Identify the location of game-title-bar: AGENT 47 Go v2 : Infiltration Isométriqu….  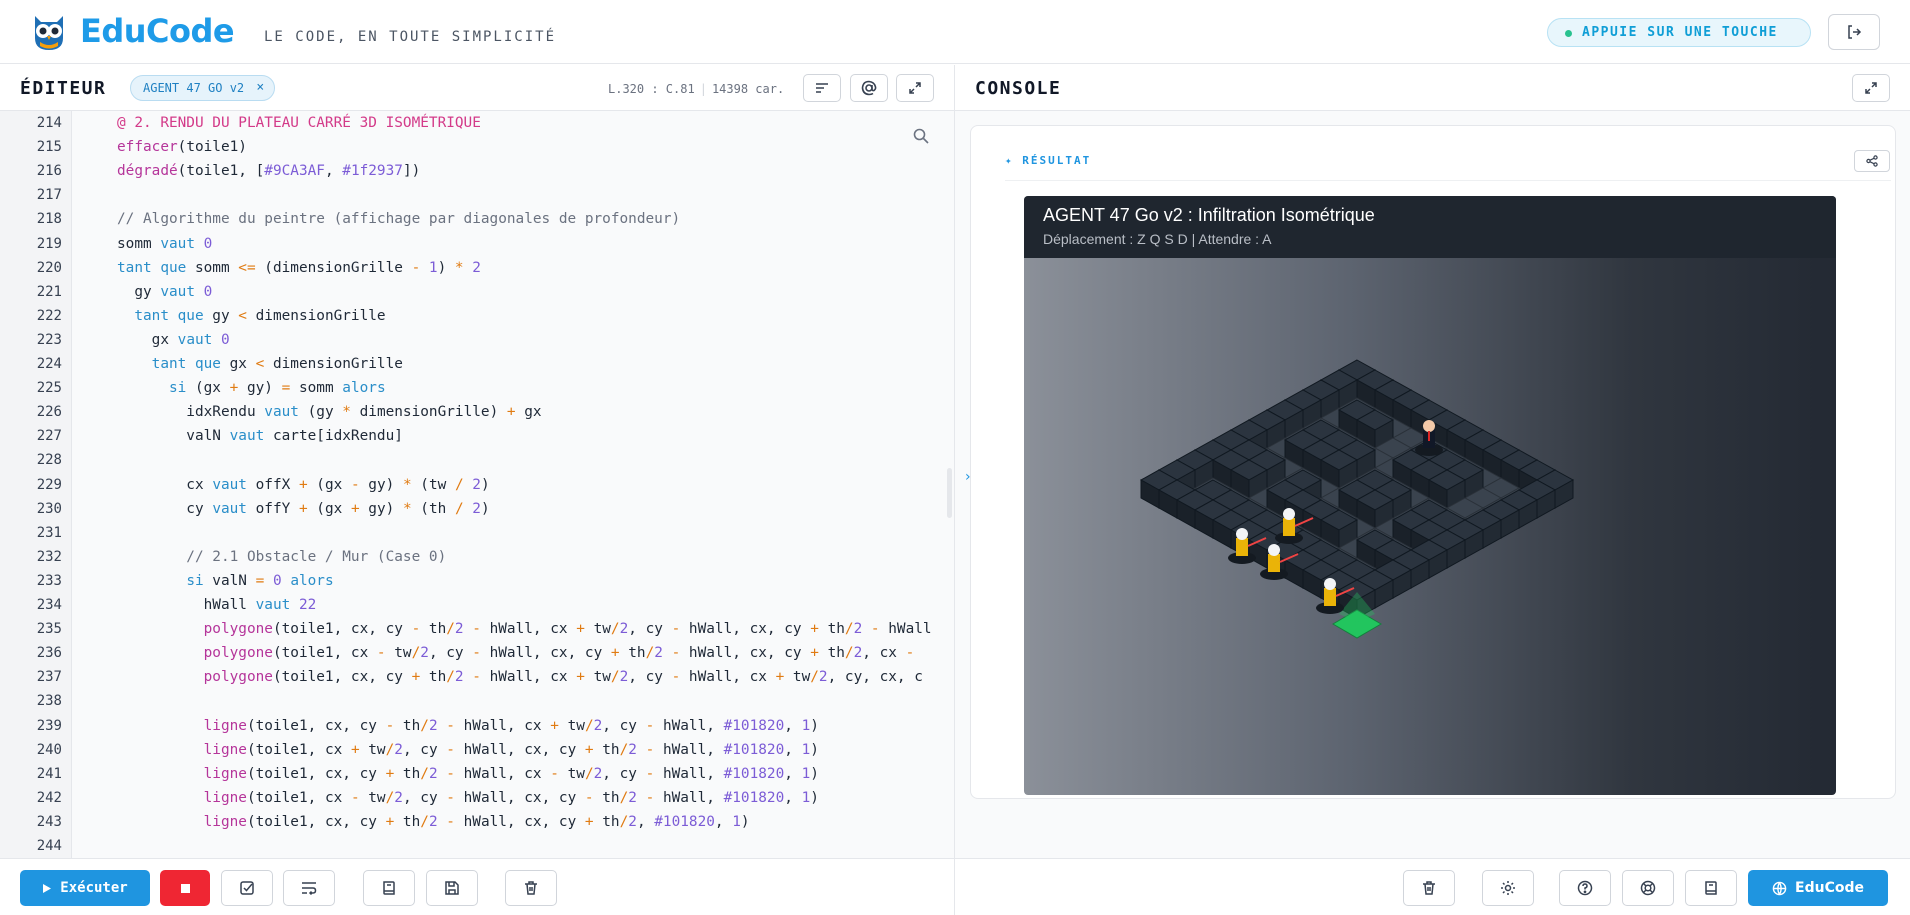
(1430, 227).